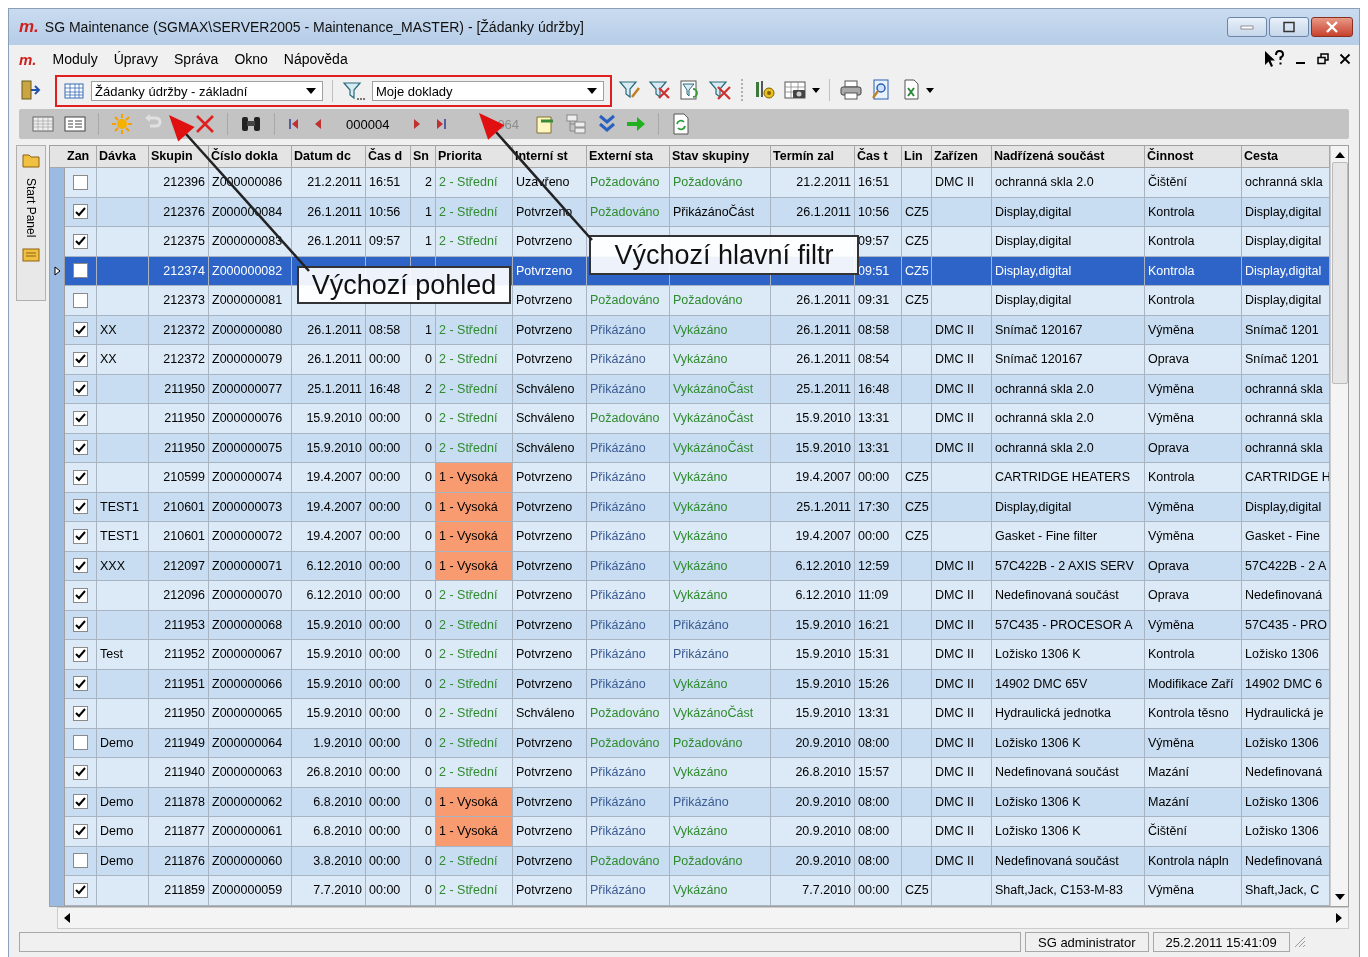 The width and height of the screenshot is (1368, 957). What do you see at coordinates (250, 773) in the screenshot?
I see `table-cell: Z000000063` at bounding box center [250, 773].